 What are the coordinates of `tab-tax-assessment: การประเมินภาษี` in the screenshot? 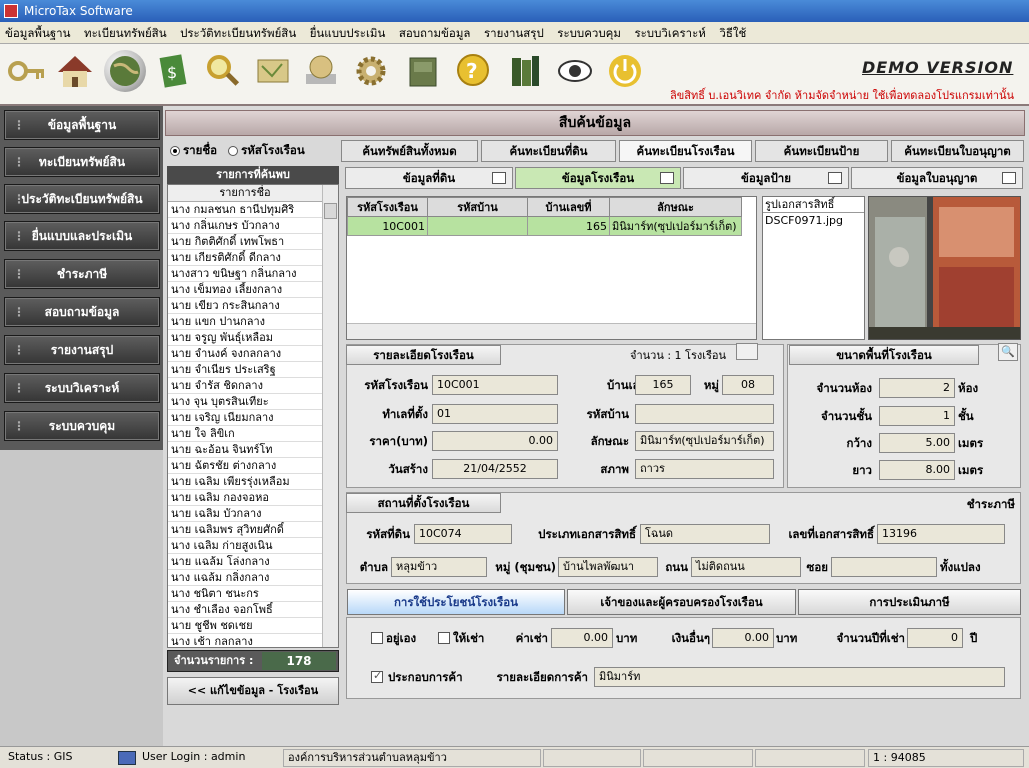 It's located at (909, 602).